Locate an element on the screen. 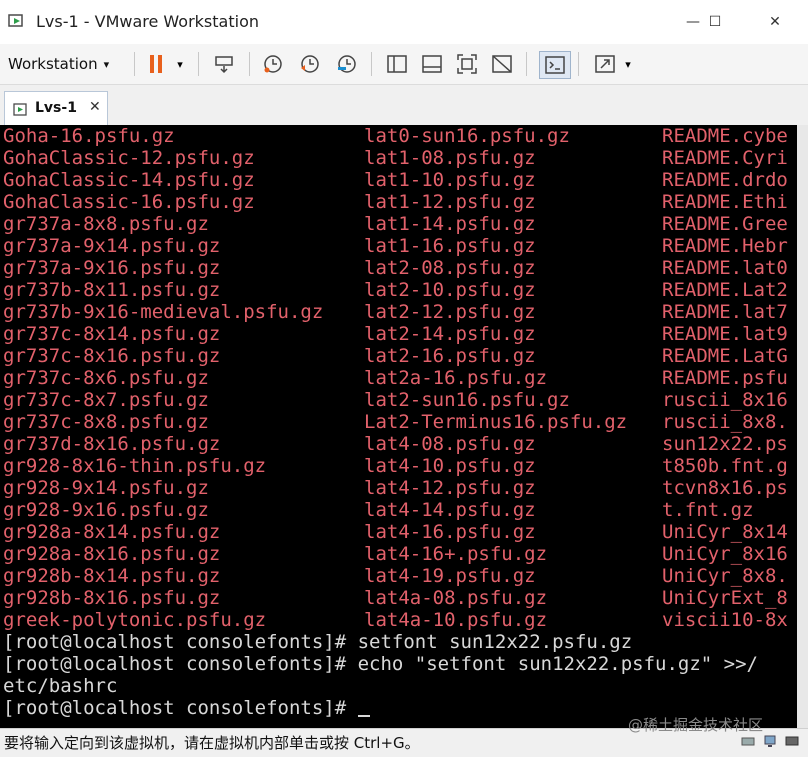 Image resolution: width=808 pixels, height=757 pixels. file-entry: UniCyr_8x16 is located at coordinates (725, 554).